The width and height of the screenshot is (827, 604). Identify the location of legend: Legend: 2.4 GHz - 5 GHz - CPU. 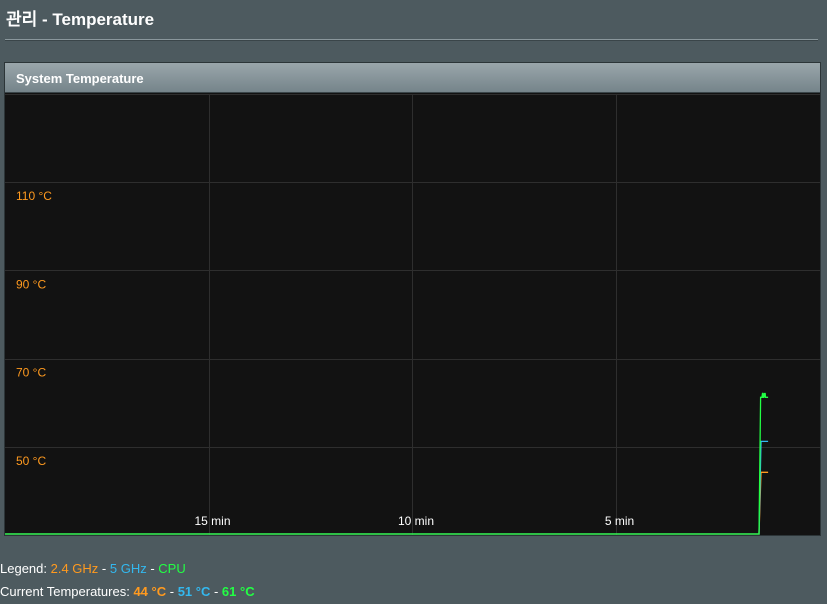
(93, 568).